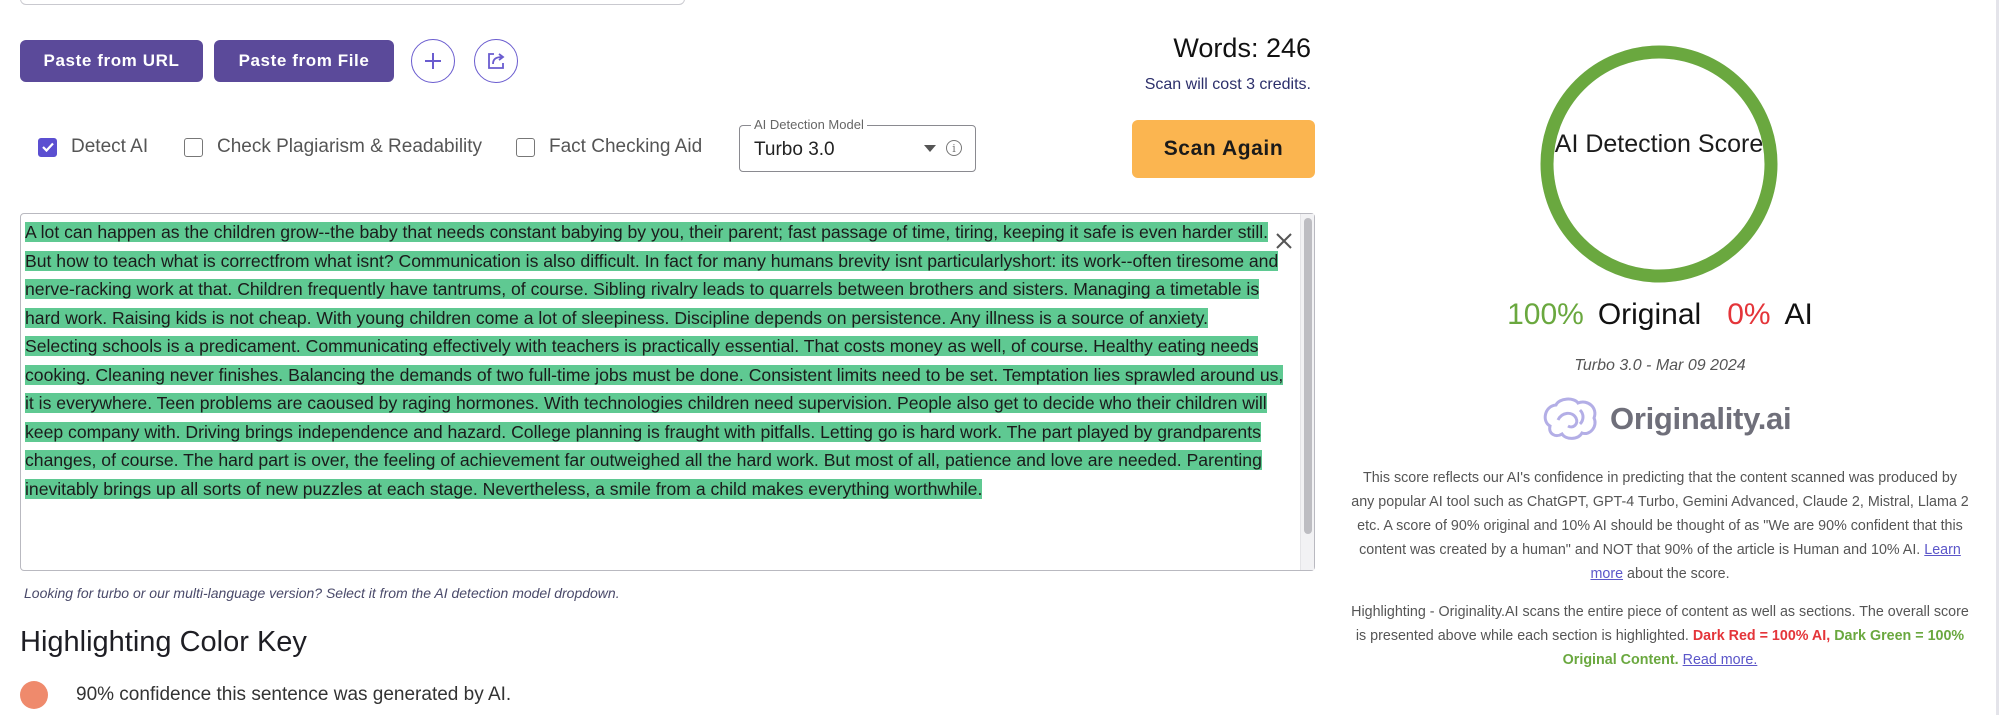 The height and width of the screenshot is (715, 1999). Describe the element at coordinates (857, 144) in the screenshot. I see `ai-detection-model-select: AI Detection Model Turbo 3.0 i` at that location.